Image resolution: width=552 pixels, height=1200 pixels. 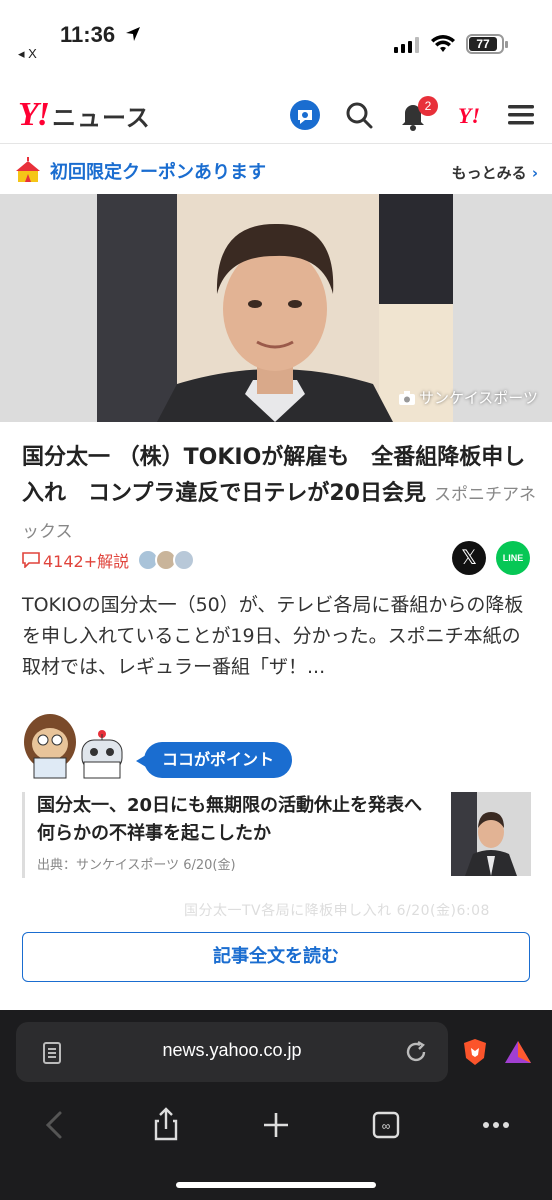 What do you see at coordinates (166, 1125) in the screenshot?
I see `share-icon` at bounding box center [166, 1125].